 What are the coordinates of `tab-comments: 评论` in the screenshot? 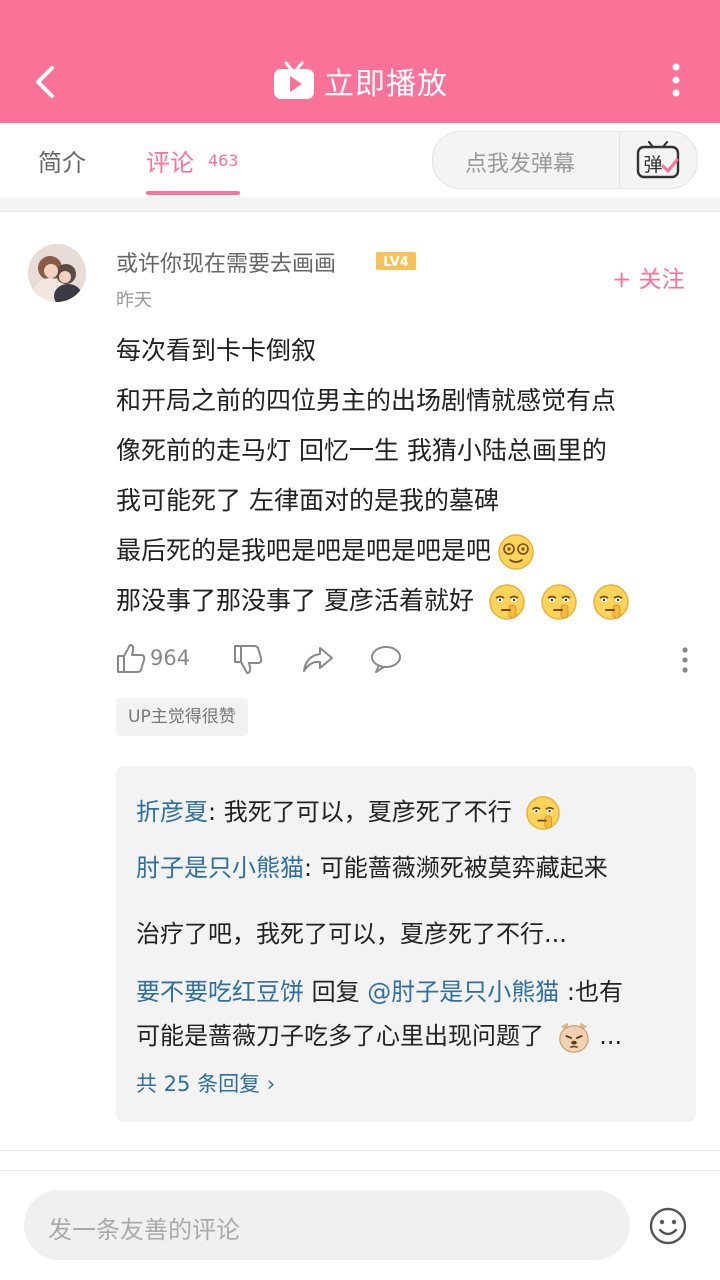 It's located at (170, 160).